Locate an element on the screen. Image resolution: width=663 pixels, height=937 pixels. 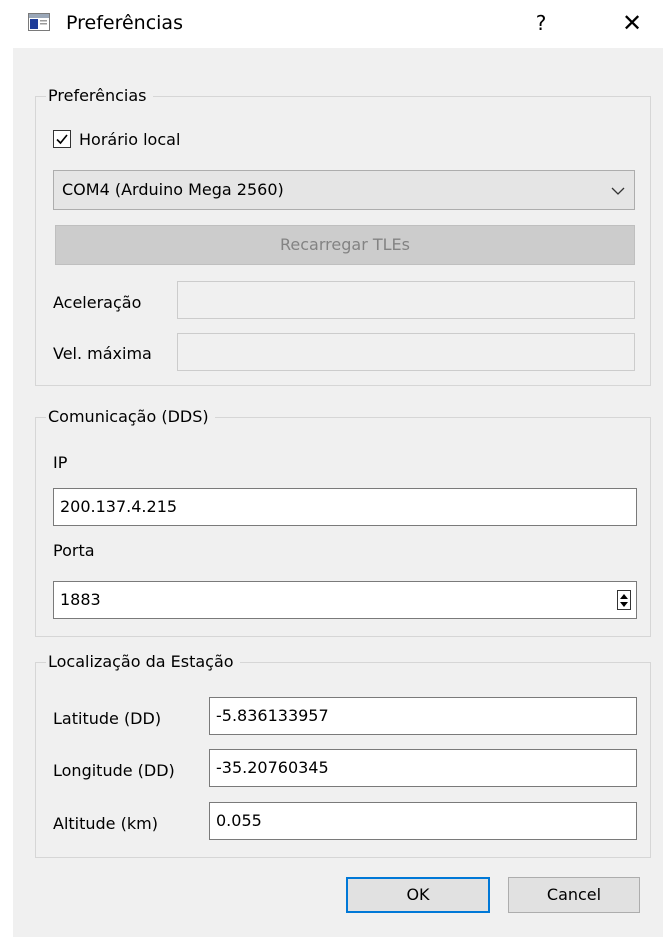
communication-group-title: Comunicação (DDS) is located at coordinates (130, 417).